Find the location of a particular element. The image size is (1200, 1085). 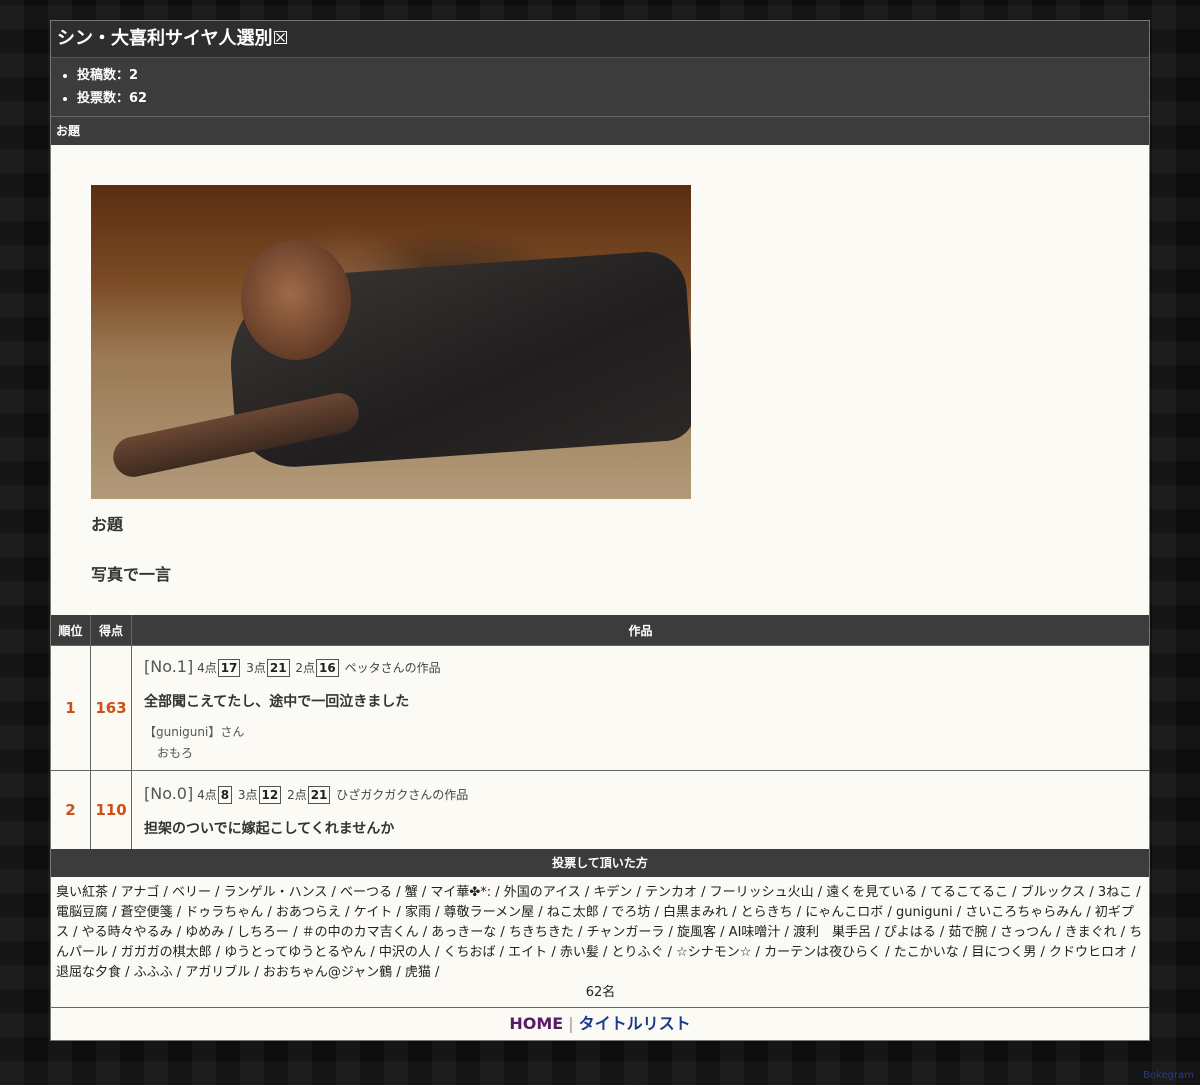

col-work: 作品 is located at coordinates (640, 630).